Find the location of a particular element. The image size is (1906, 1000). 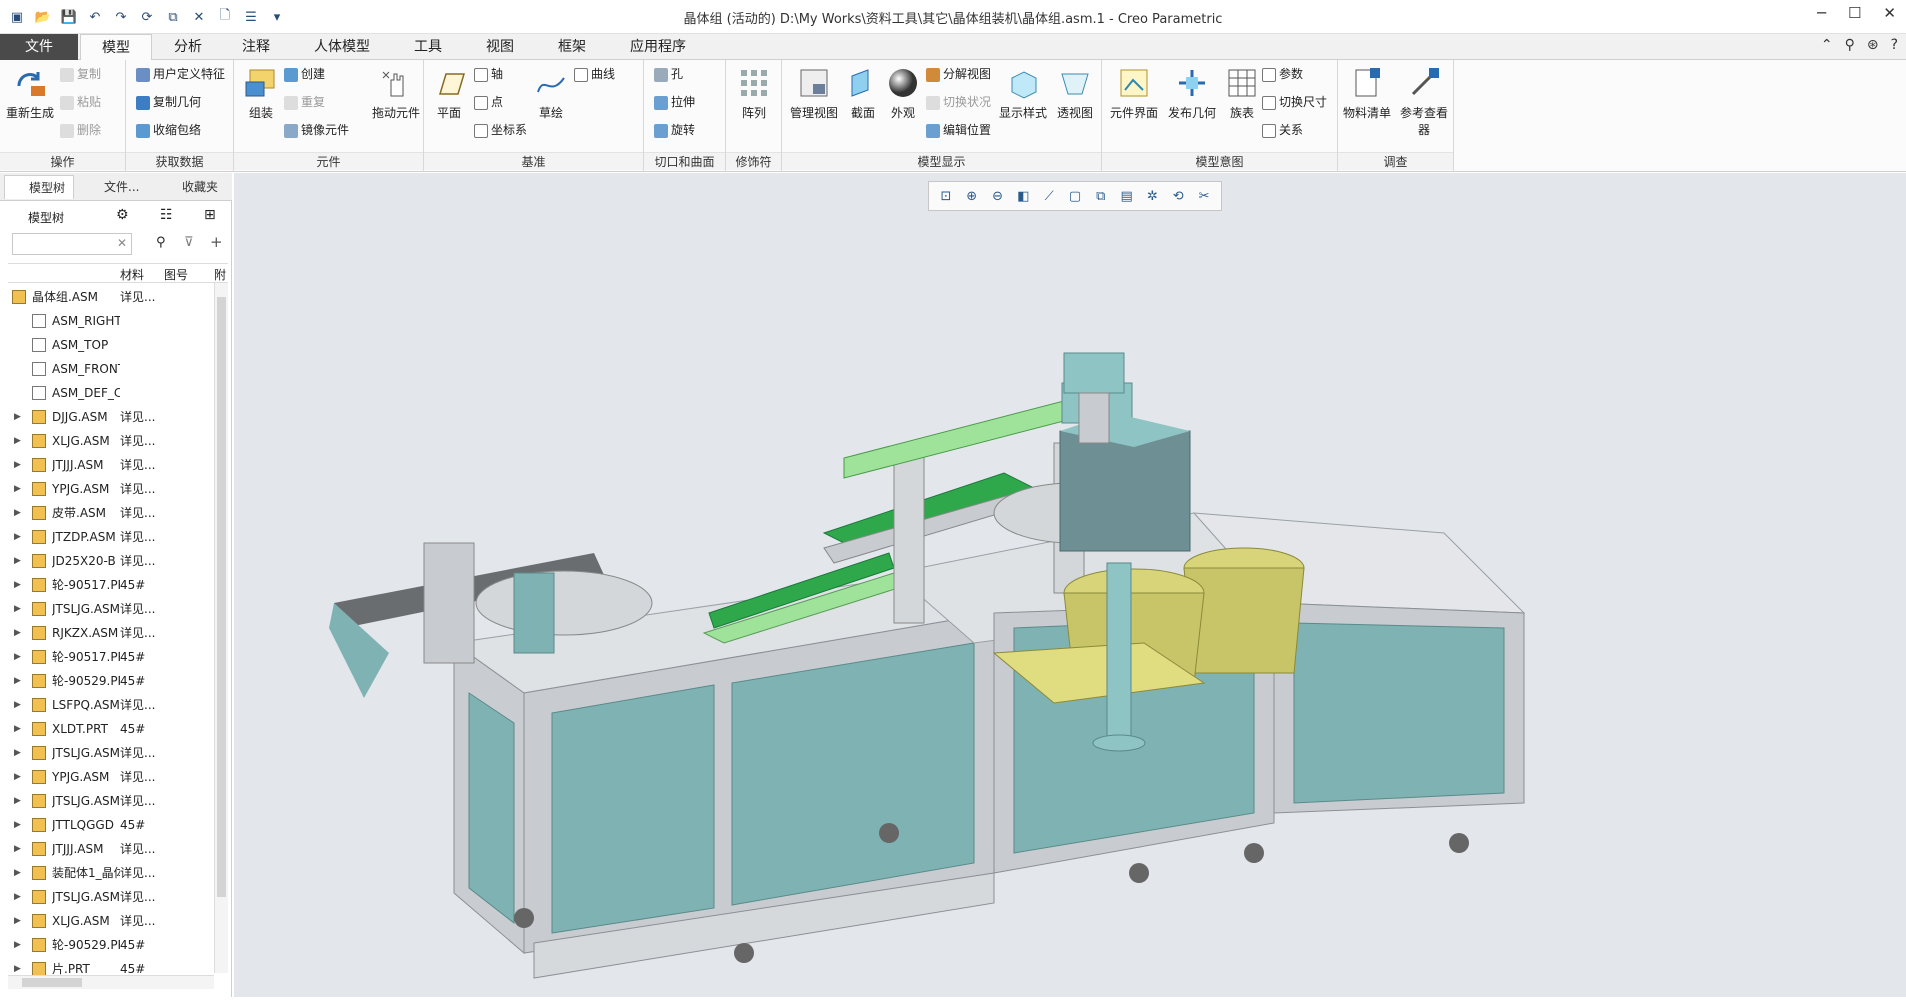

delete-button: 删除 is located at coordinates (80, 130).